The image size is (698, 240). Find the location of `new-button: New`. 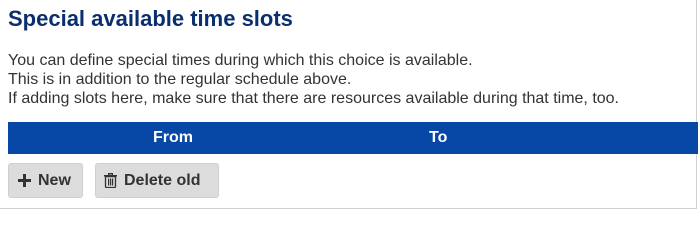

new-button: New is located at coordinates (45, 180).